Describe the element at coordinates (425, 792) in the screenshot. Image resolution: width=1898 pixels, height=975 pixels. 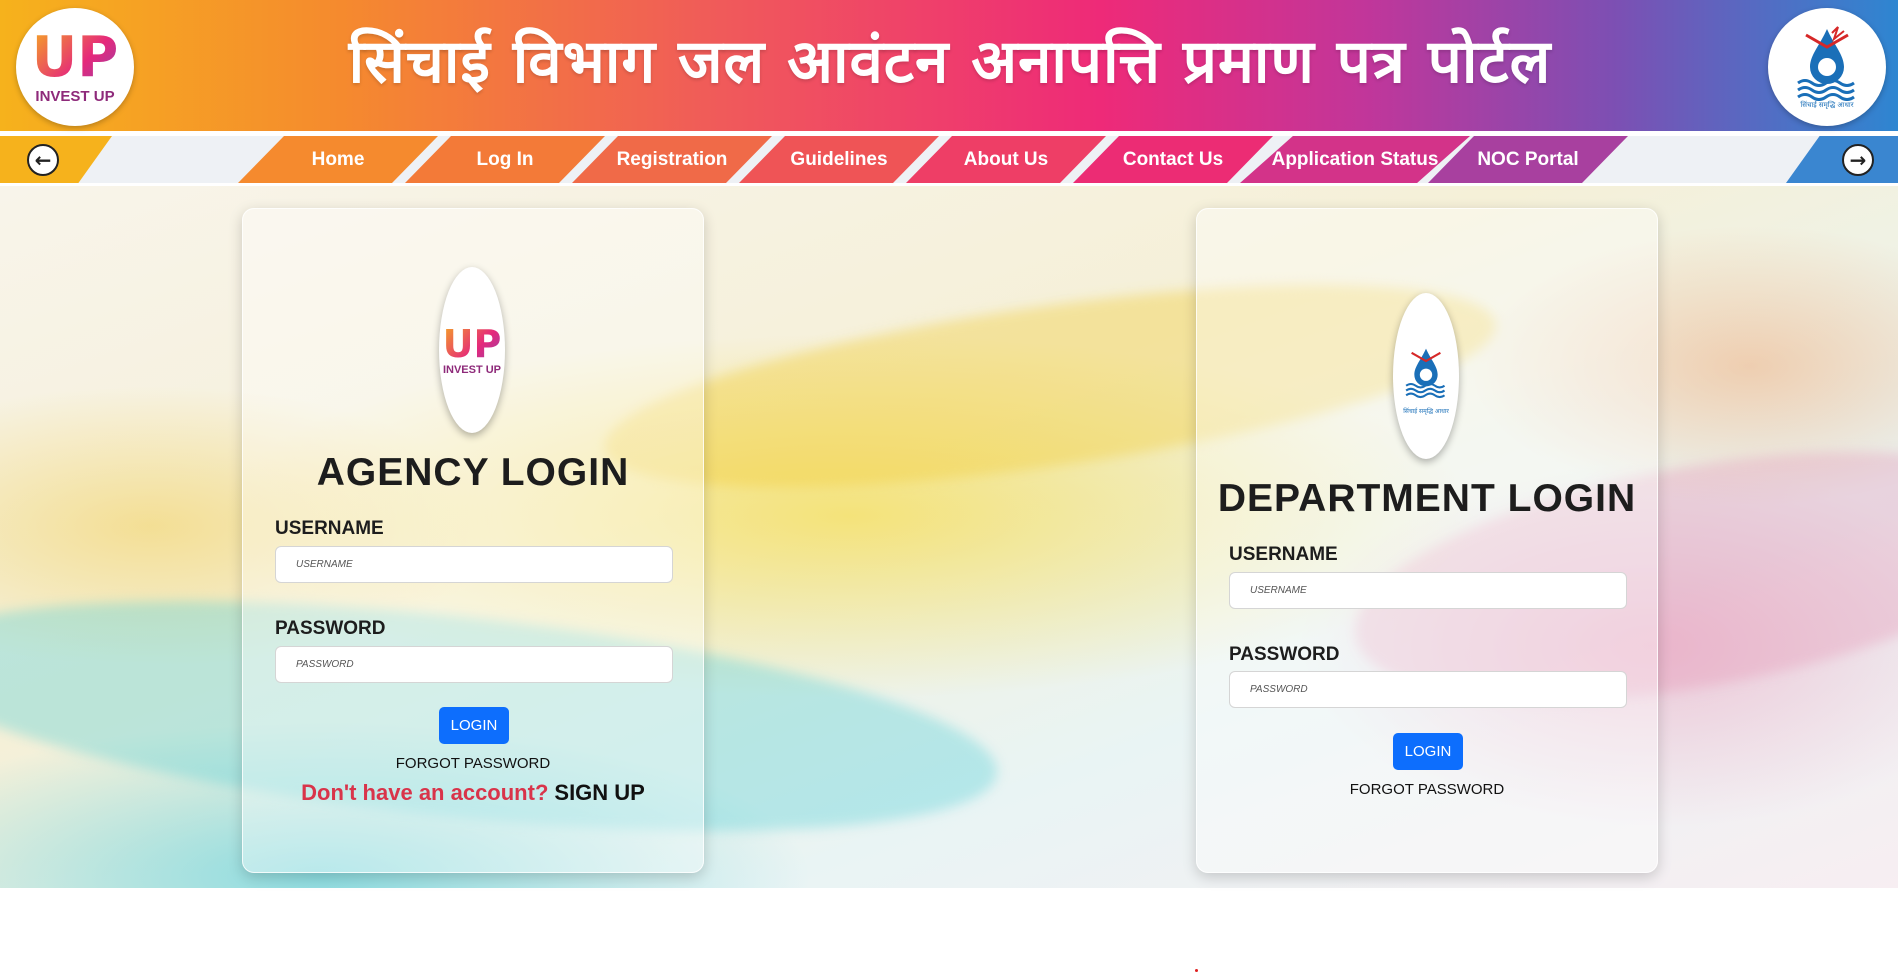
I see `no-account-text: Don't have an account?` at that location.